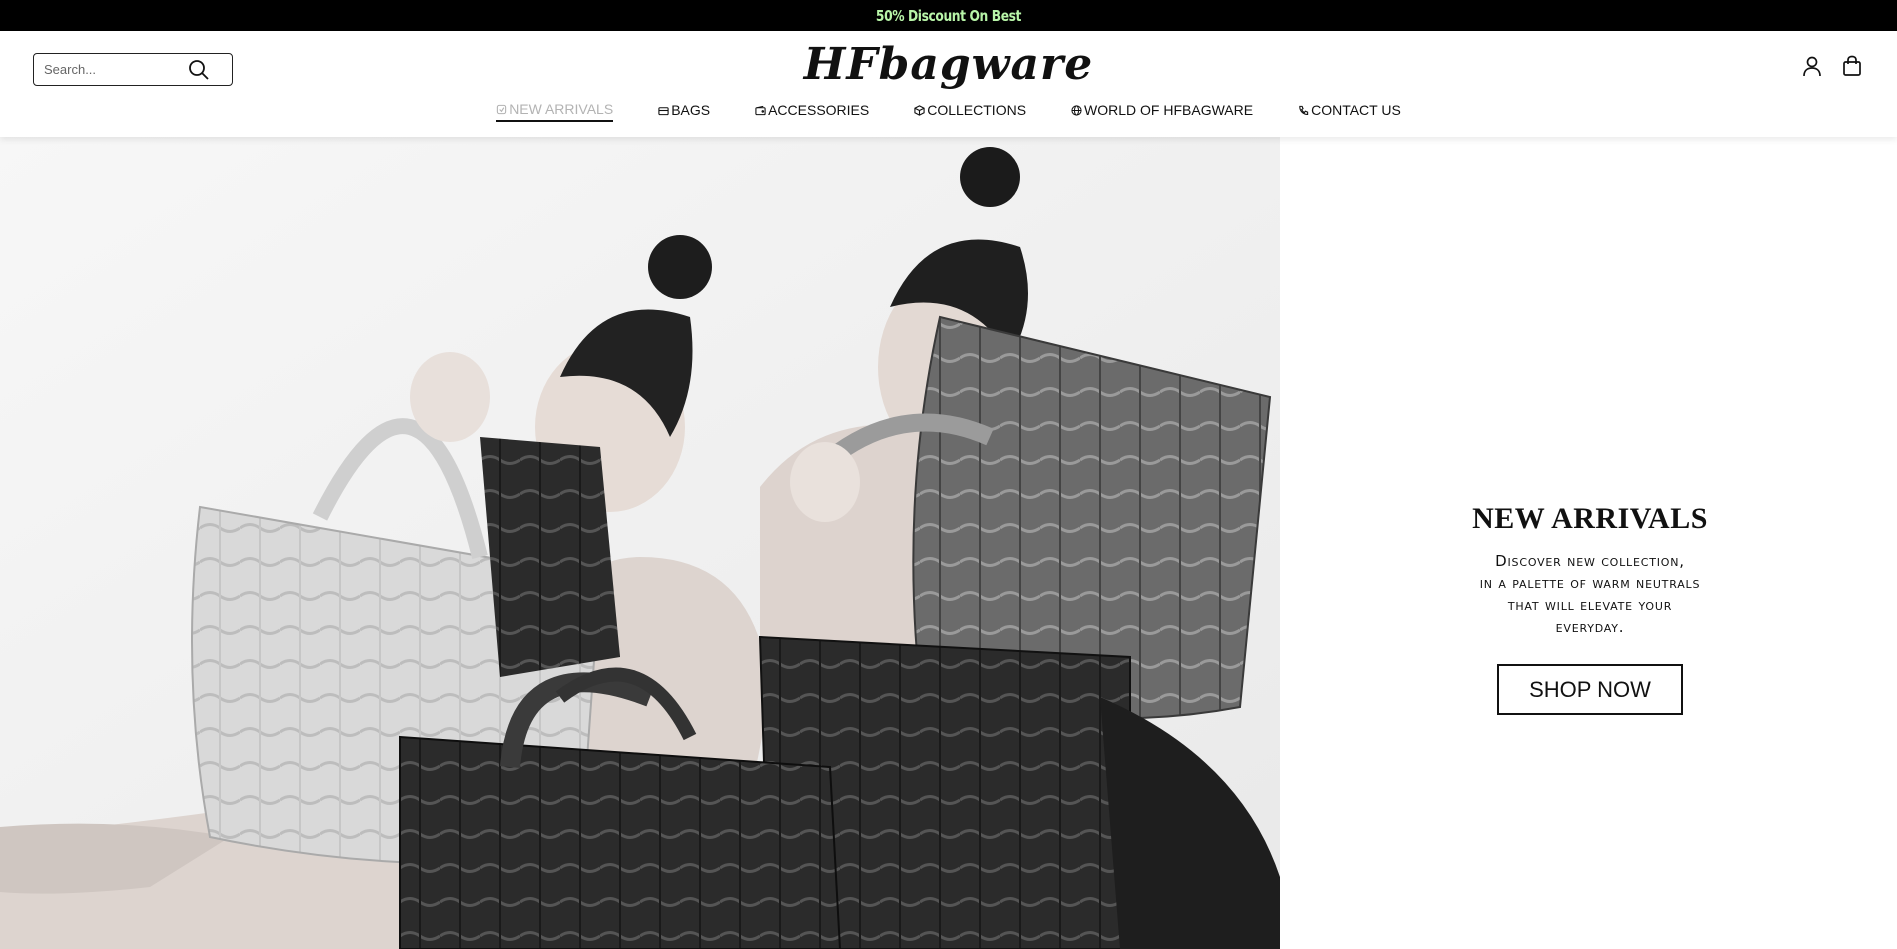 This screenshot has width=1897, height=949. What do you see at coordinates (1356, 110) in the screenshot?
I see `nav-label: CONTACT US` at bounding box center [1356, 110].